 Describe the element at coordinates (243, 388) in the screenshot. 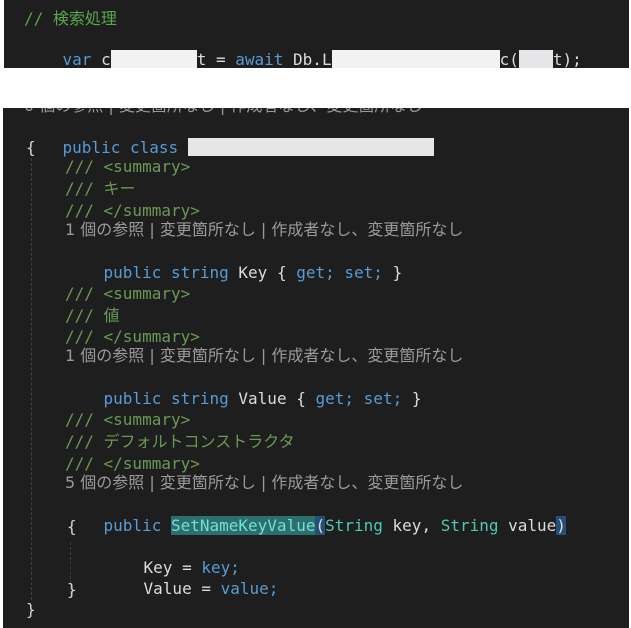

I see `value-property-line: public string Value { get; set; }` at that location.